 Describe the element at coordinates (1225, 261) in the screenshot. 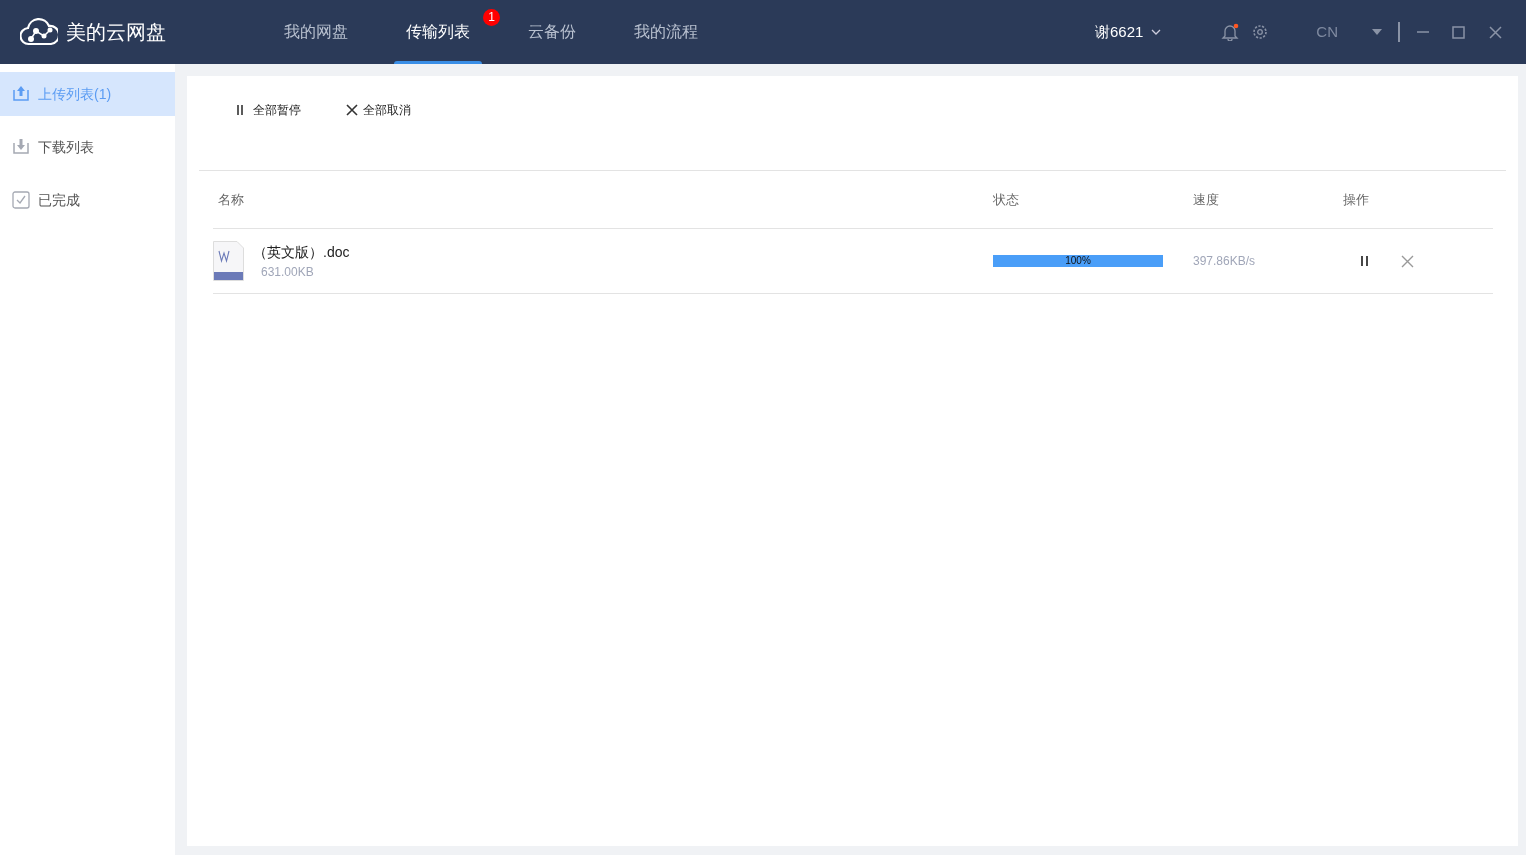

I see `transfer-speed: 397.86KB/s` at that location.